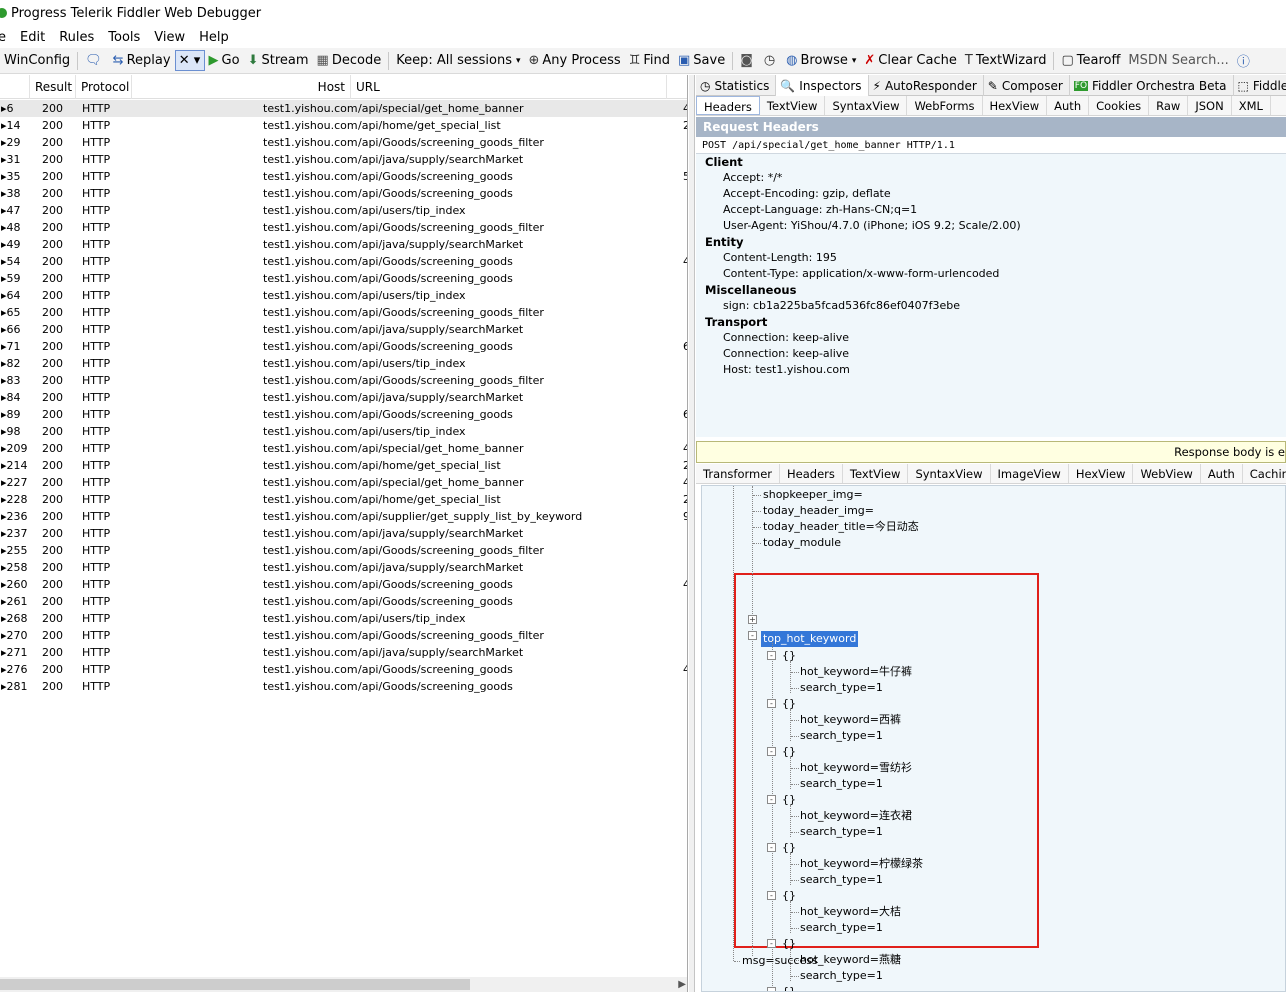 The width and height of the screenshot is (1286, 992). I want to click on response-notice-bar: Response body is e, so click(991, 452).